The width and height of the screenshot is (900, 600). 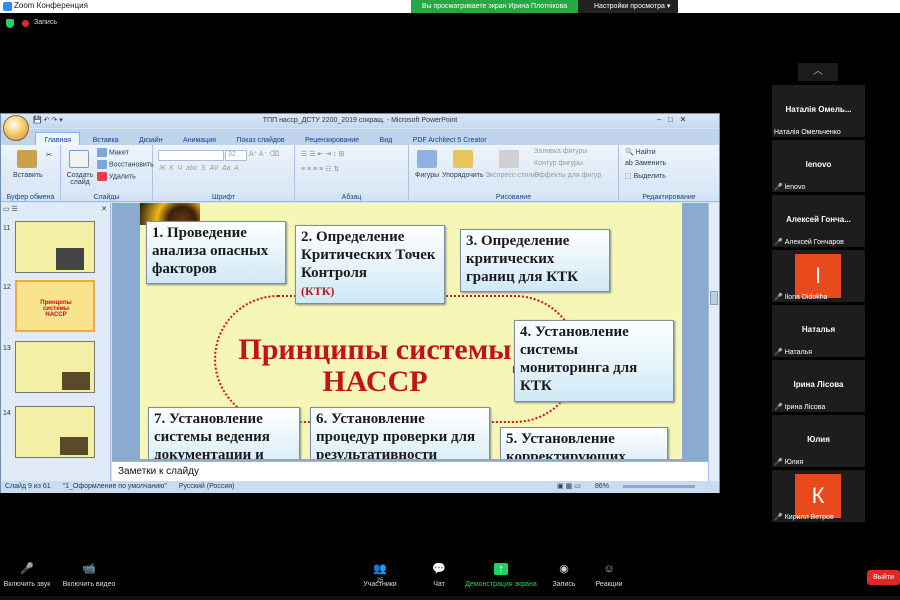 I want to click on quick-access-toolbar: 💾 ↶ ↷ ▾, so click(x=63, y=121).